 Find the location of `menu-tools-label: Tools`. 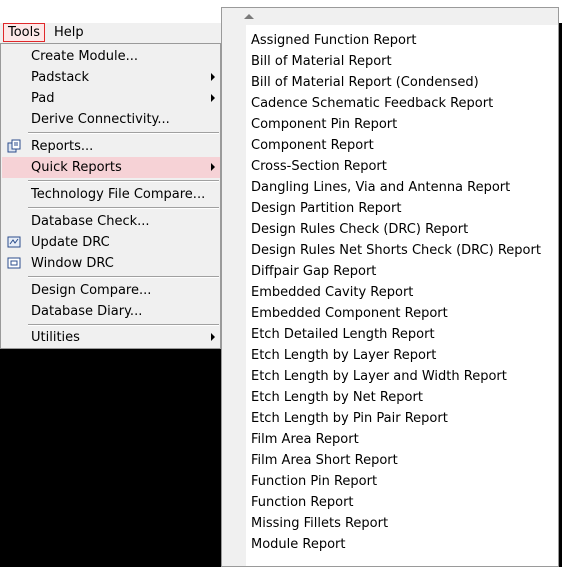

menu-tools-label: Tools is located at coordinates (24, 32).